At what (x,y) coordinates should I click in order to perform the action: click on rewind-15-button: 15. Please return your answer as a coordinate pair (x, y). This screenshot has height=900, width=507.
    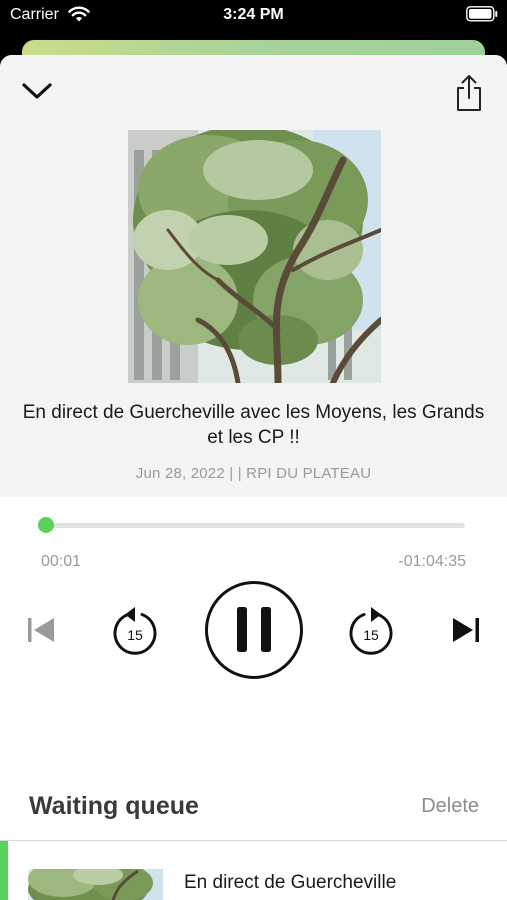
    Looking at the image, I should click on (135, 631).